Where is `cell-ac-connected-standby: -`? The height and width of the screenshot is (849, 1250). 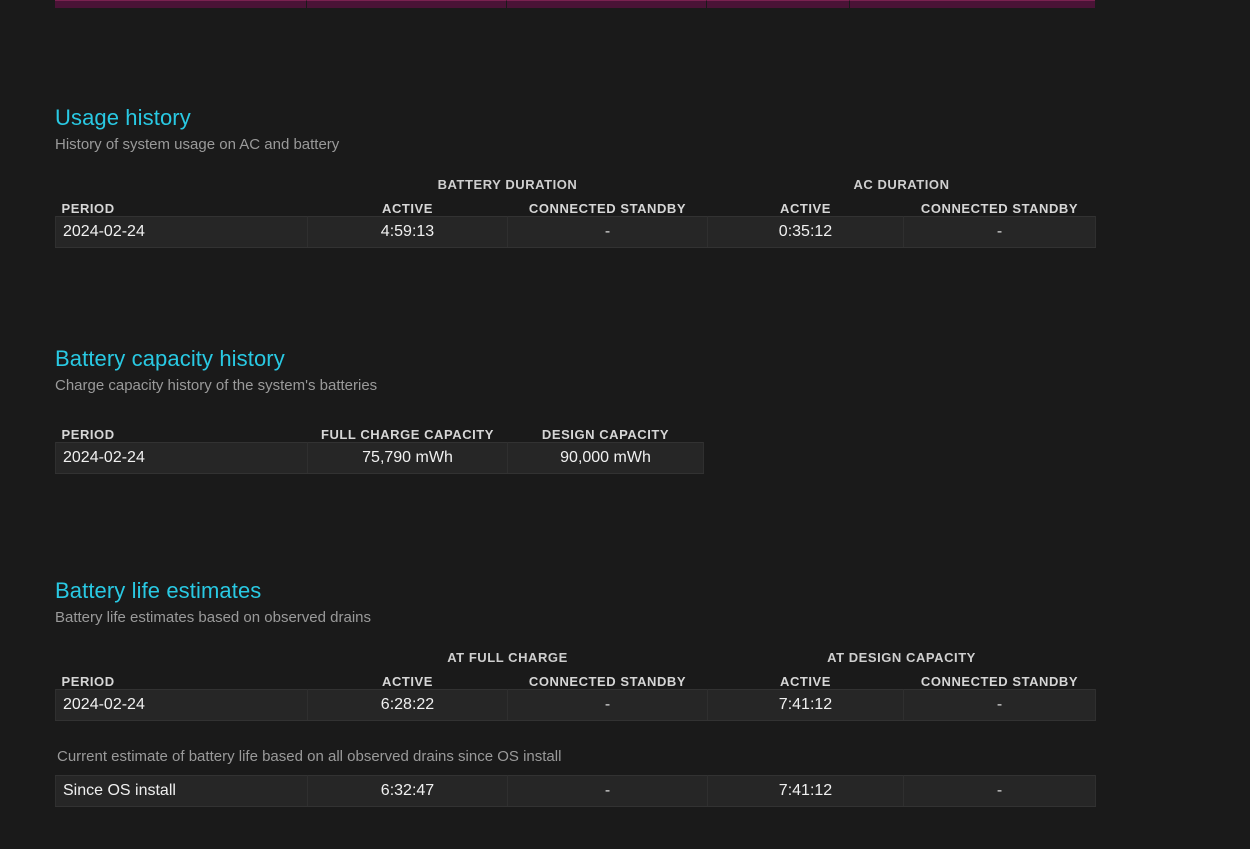
cell-ac-connected-standby: - is located at coordinates (999, 232).